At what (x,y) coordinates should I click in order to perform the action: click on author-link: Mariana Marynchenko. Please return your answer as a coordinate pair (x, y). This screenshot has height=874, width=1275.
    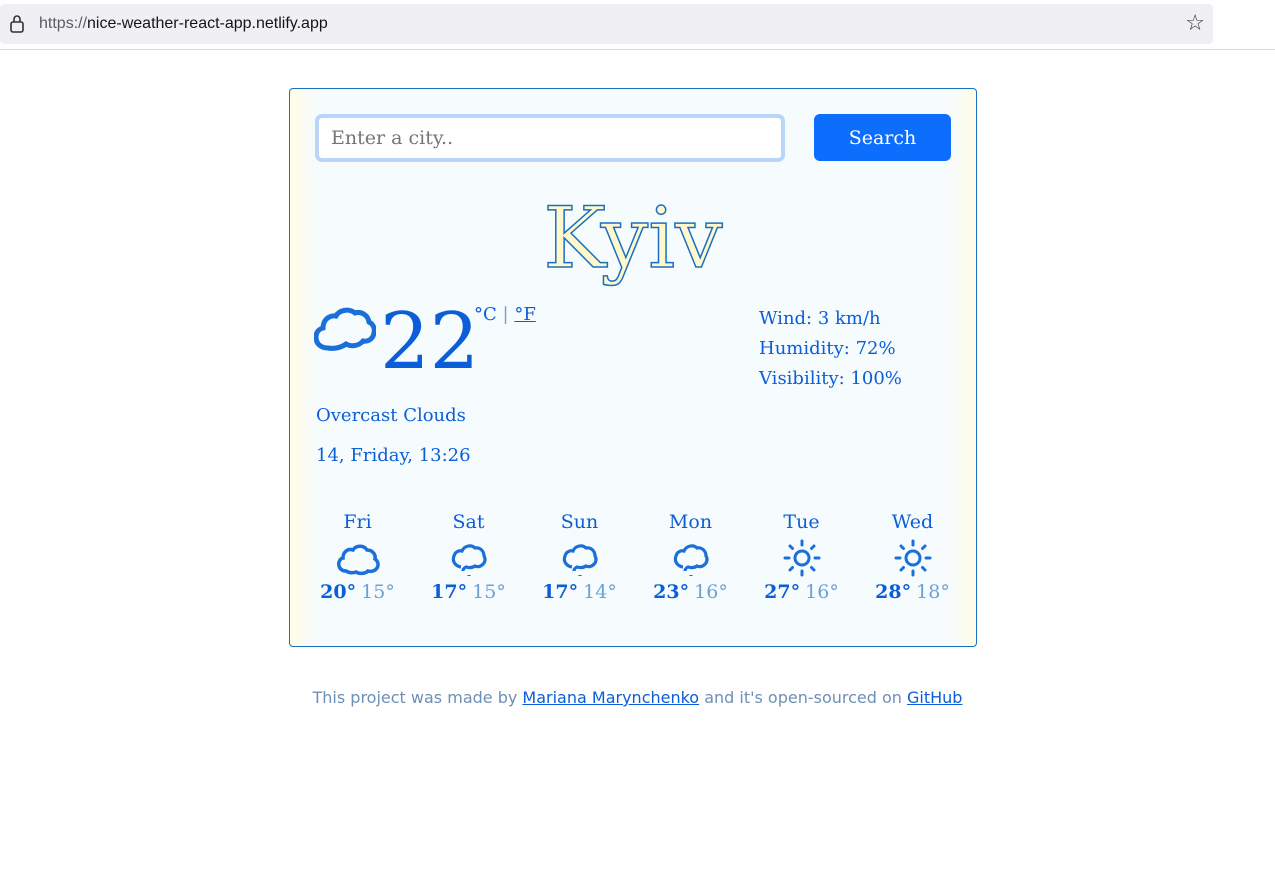
    Looking at the image, I should click on (610, 697).